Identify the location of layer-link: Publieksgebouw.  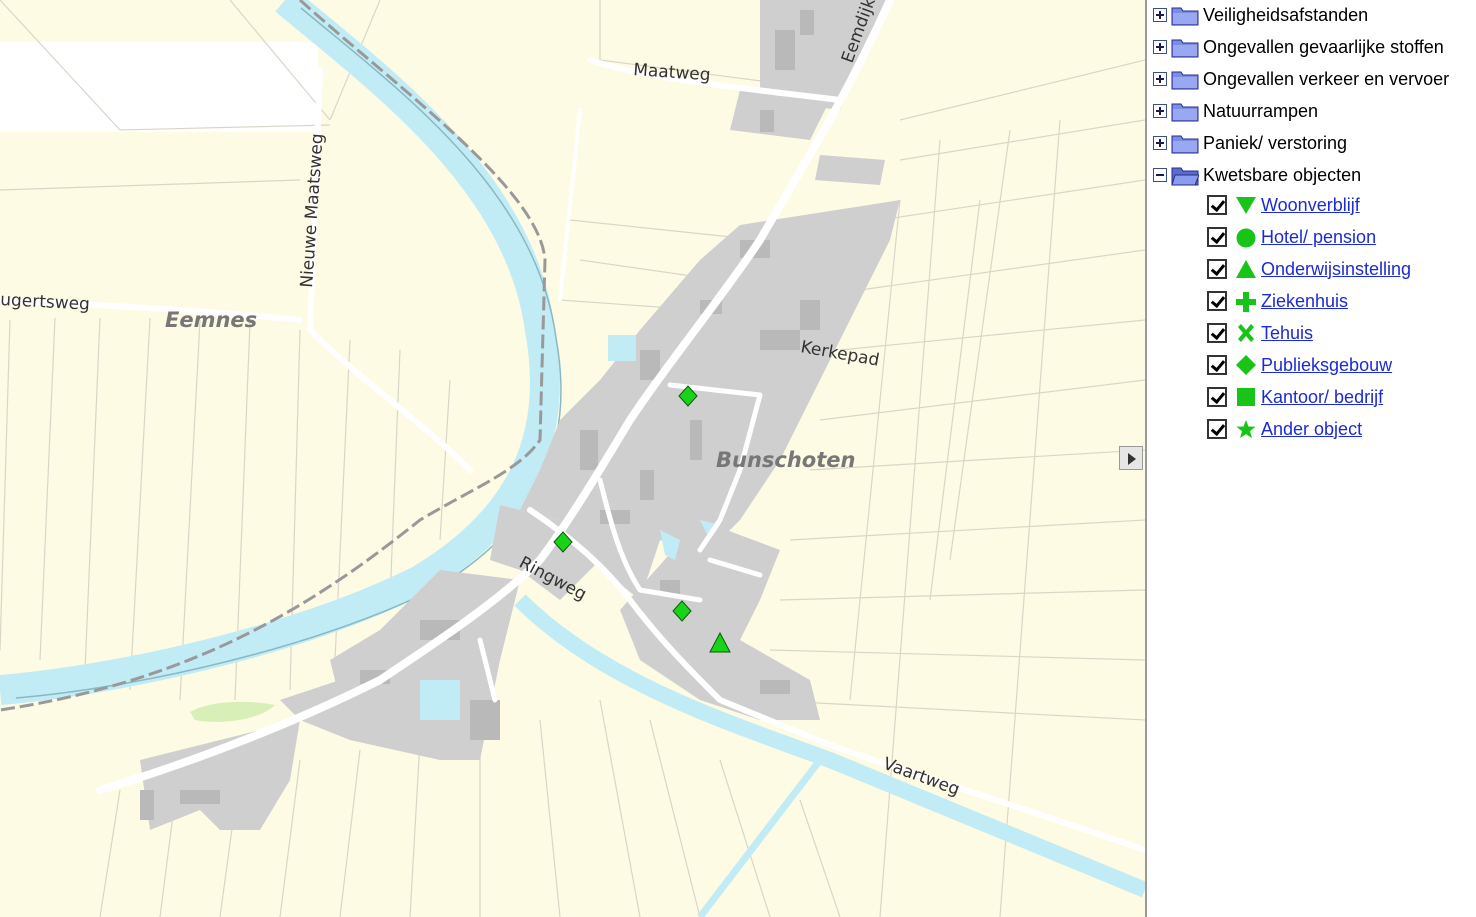
(1326, 365).